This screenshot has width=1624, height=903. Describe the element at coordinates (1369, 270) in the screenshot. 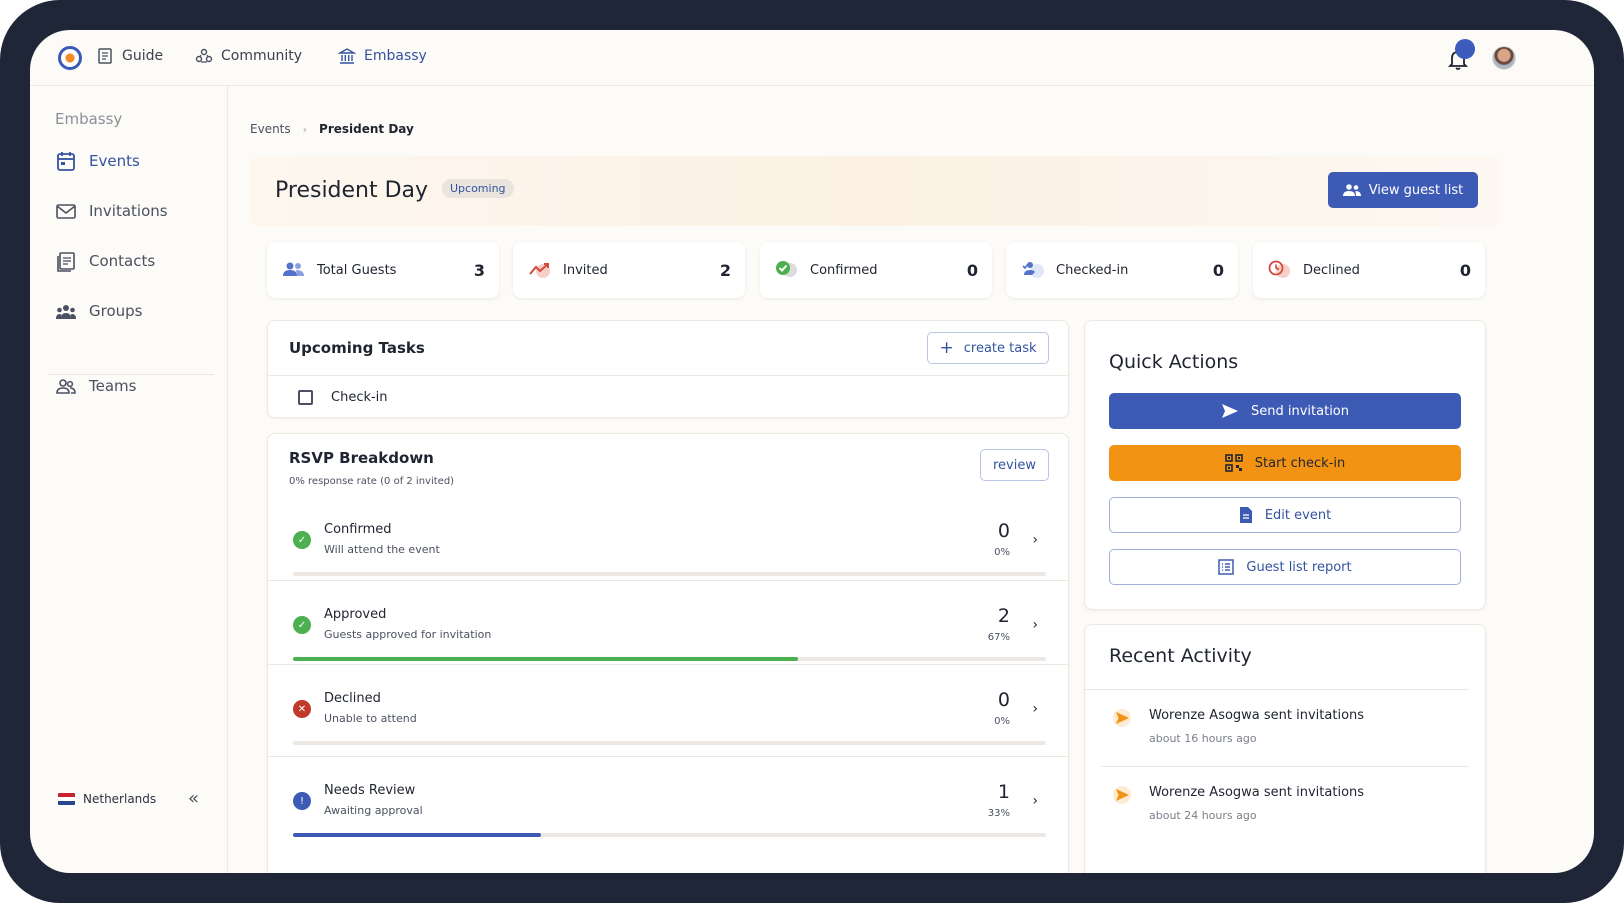

I see `stat-declined: Declined 0` at that location.